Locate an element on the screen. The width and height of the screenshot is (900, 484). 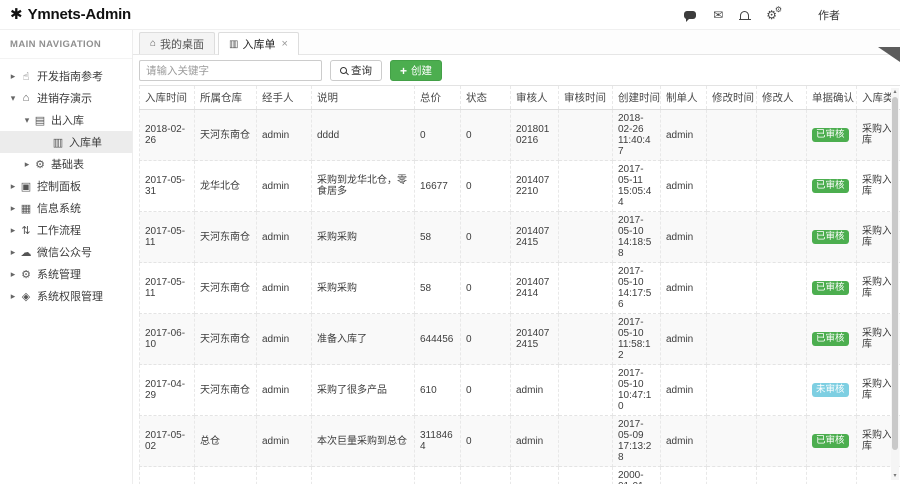
sidebar-title: MAIN NAVIGATION is located at coordinates (66, 44).